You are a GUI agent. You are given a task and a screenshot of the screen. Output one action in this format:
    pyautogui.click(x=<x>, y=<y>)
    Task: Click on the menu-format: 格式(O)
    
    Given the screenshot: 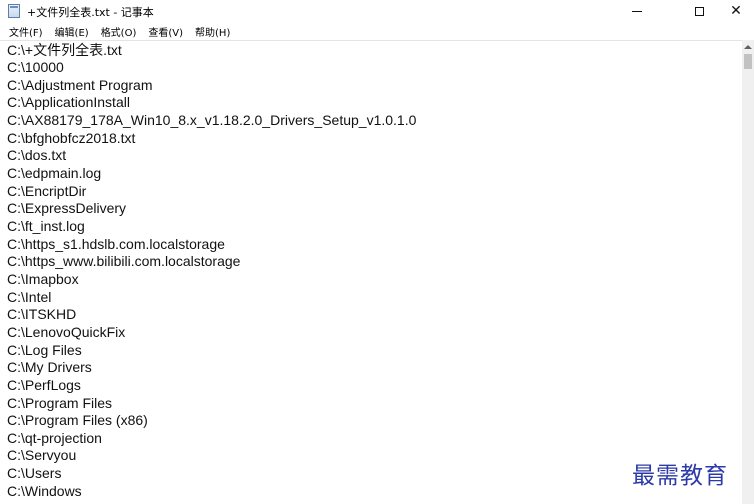 What is the action you would take?
    pyautogui.click(x=119, y=31)
    